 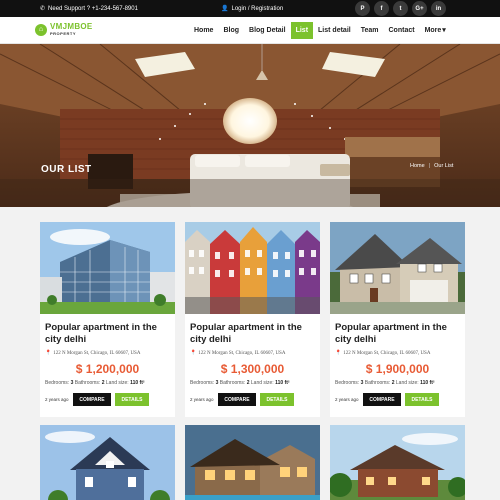 I want to click on facebook-icon: f, so click(x=381, y=8).